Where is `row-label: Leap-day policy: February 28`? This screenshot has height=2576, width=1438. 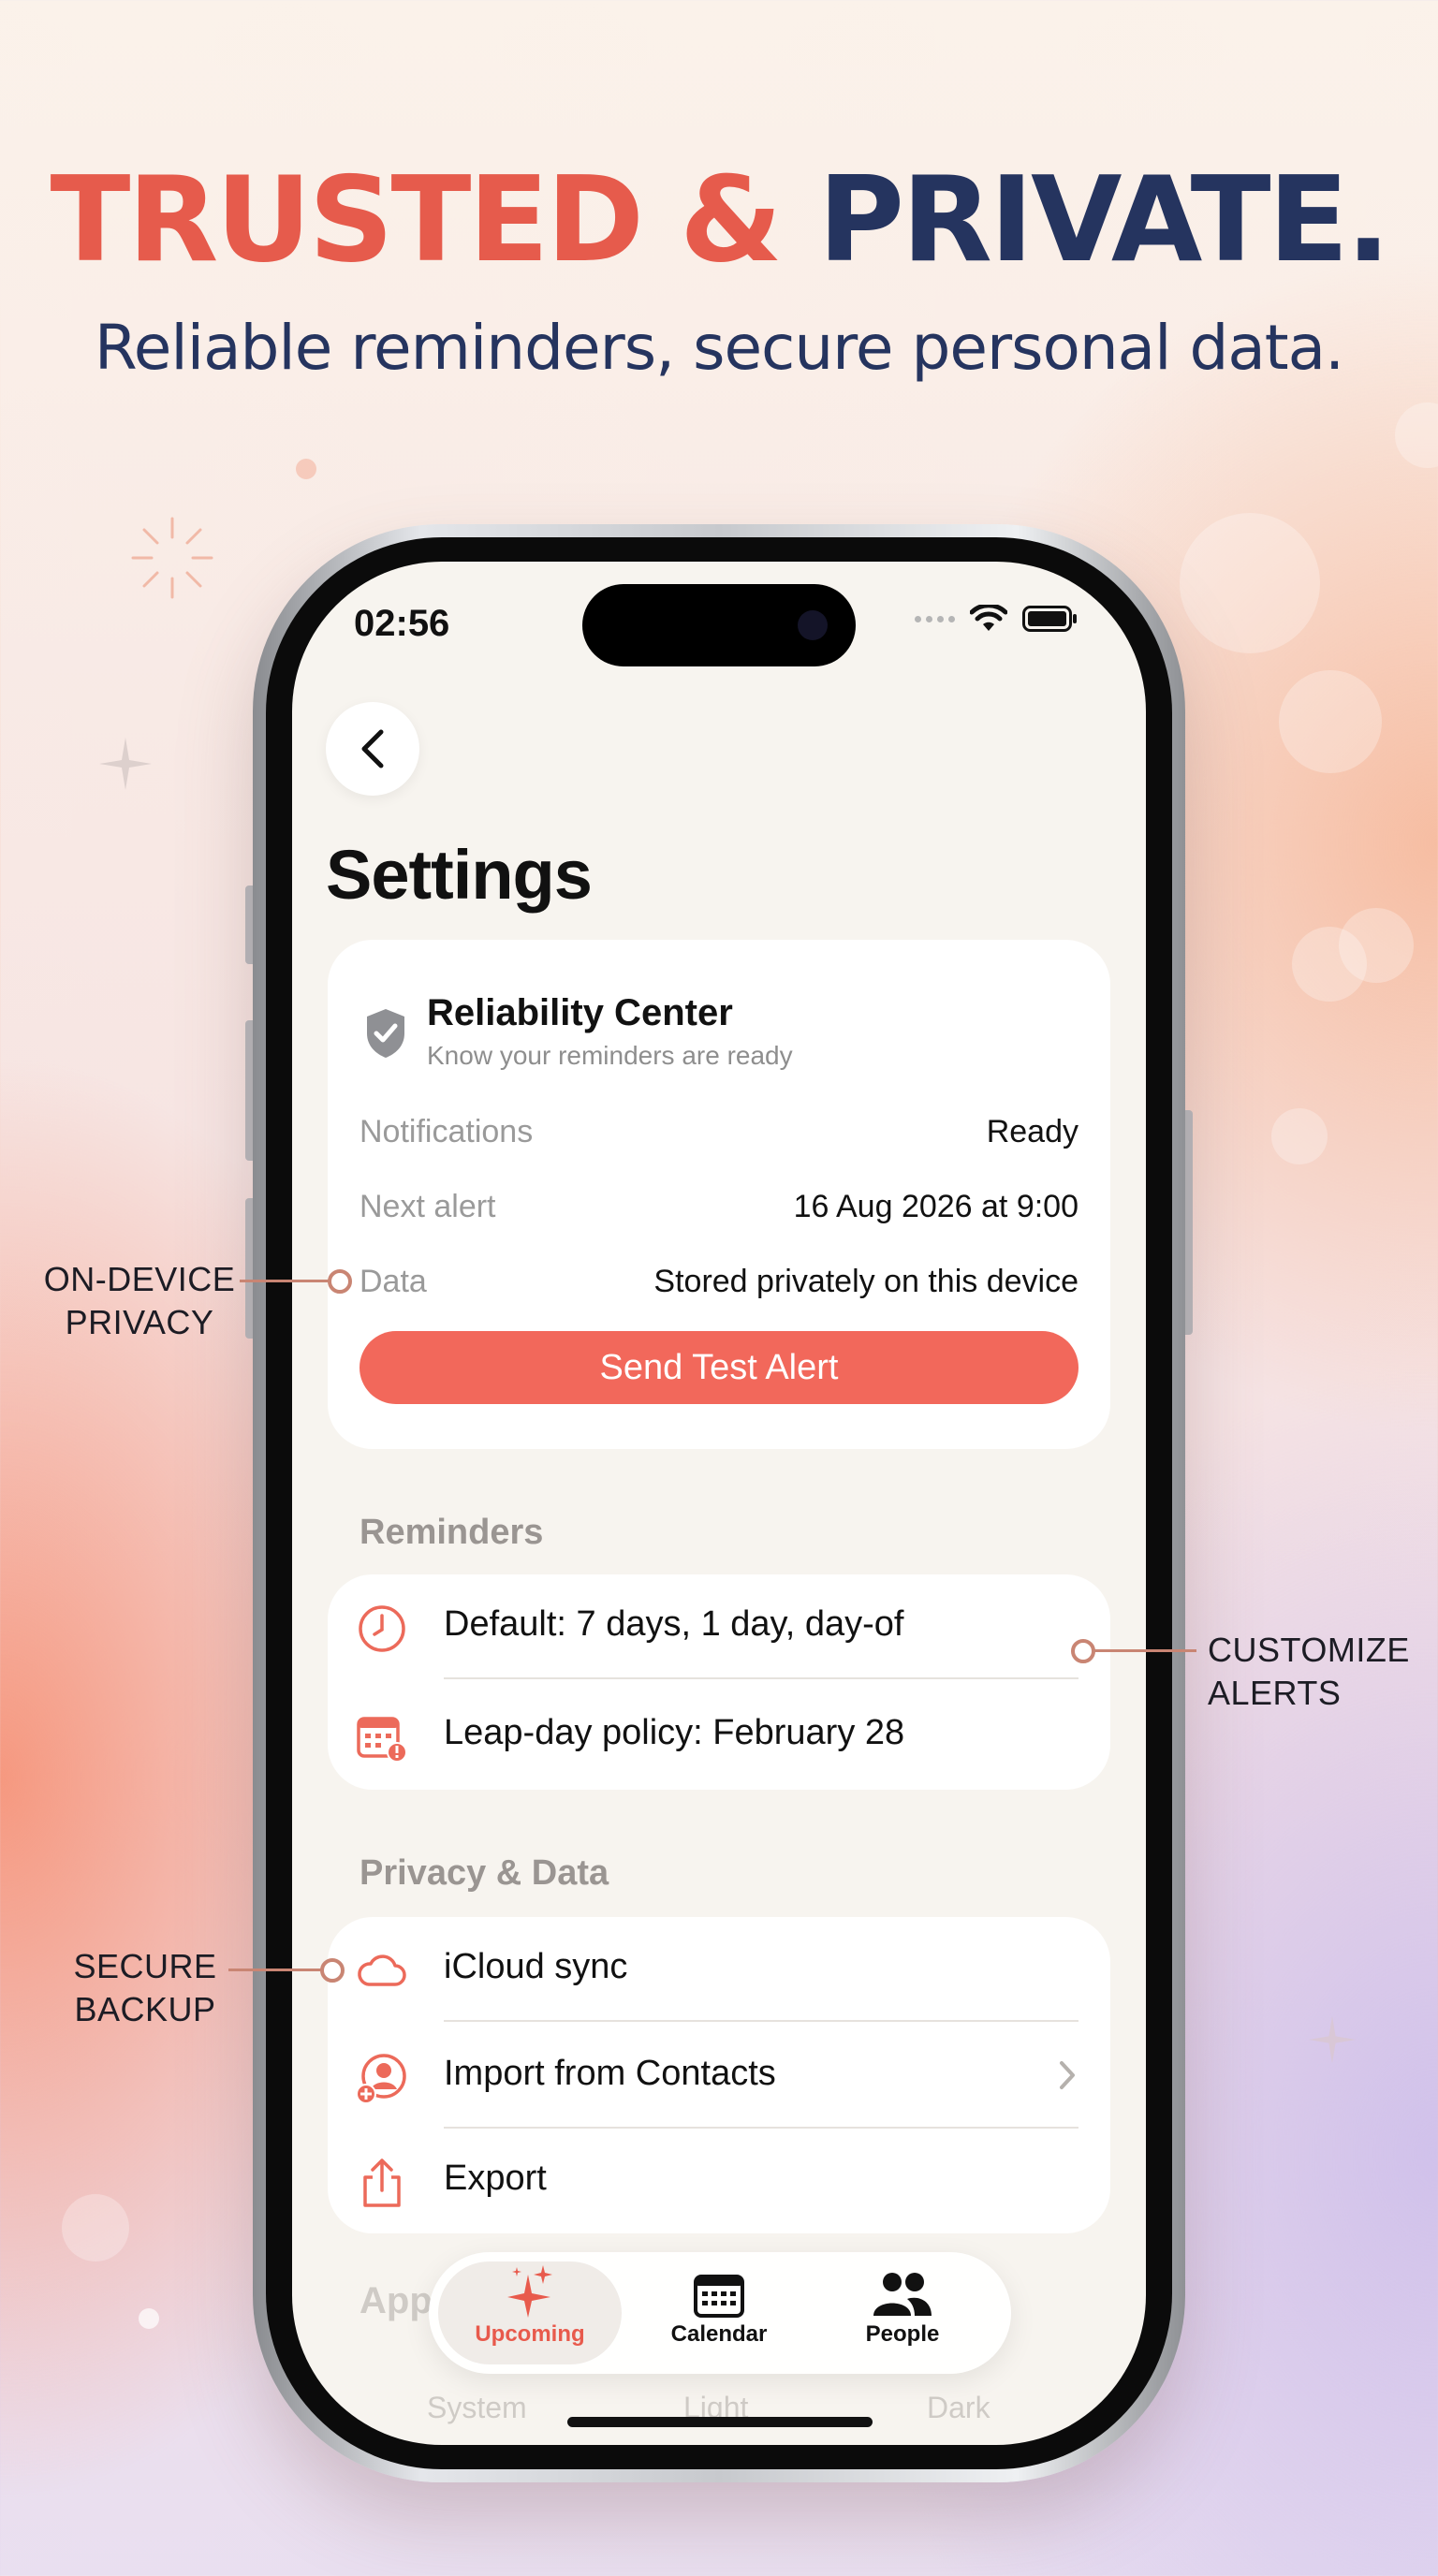 row-label: Leap-day policy: February 28 is located at coordinates (674, 1732).